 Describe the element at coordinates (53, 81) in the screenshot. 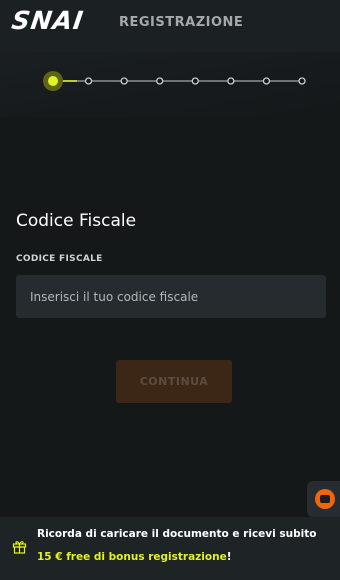

I see `stepper-step-current` at that location.